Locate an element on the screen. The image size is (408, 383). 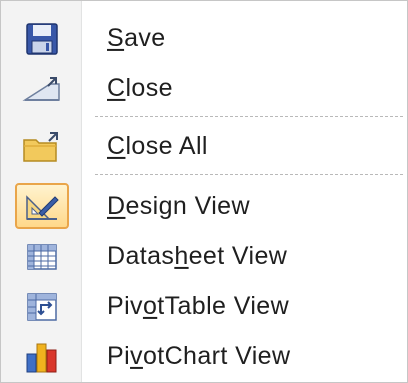
menu-item-label: Close All is located at coordinates (157, 145).